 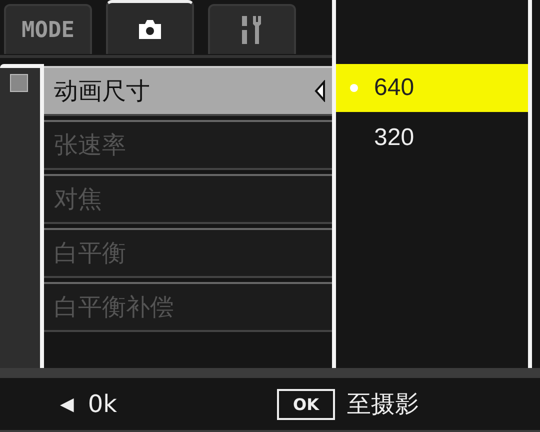 I want to click on tools-tab, so click(x=252, y=29).